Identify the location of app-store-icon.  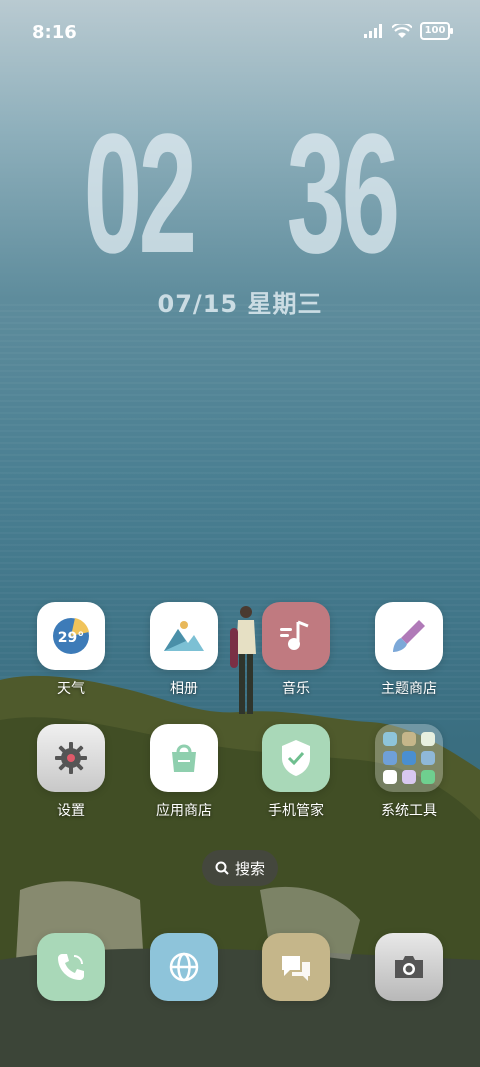
(184, 758).